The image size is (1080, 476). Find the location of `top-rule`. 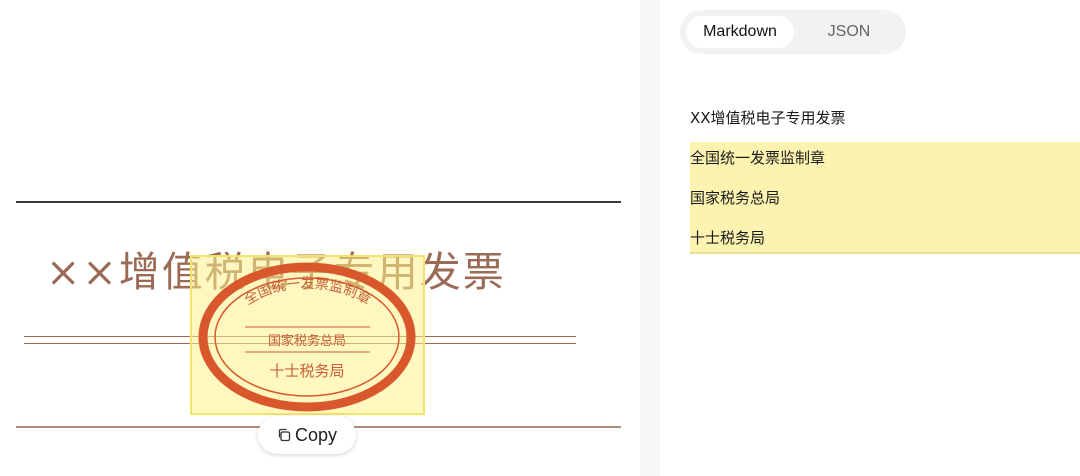

top-rule is located at coordinates (318, 202).